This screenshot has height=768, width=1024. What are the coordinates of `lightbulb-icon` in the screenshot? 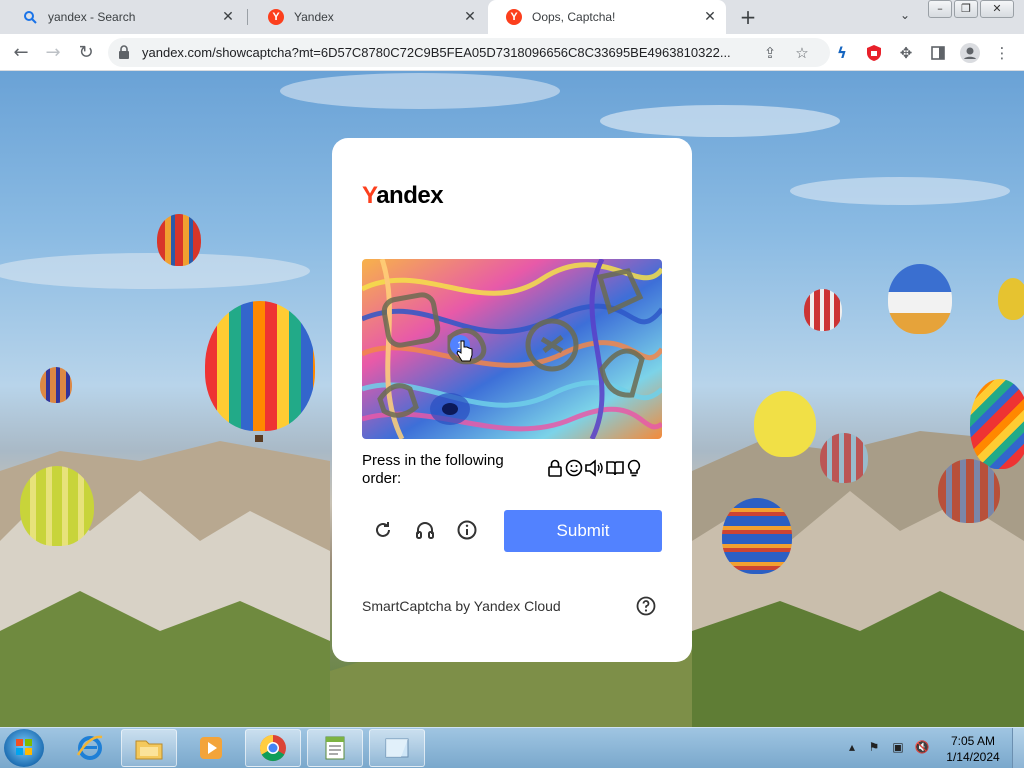 It's located at (634, 468).